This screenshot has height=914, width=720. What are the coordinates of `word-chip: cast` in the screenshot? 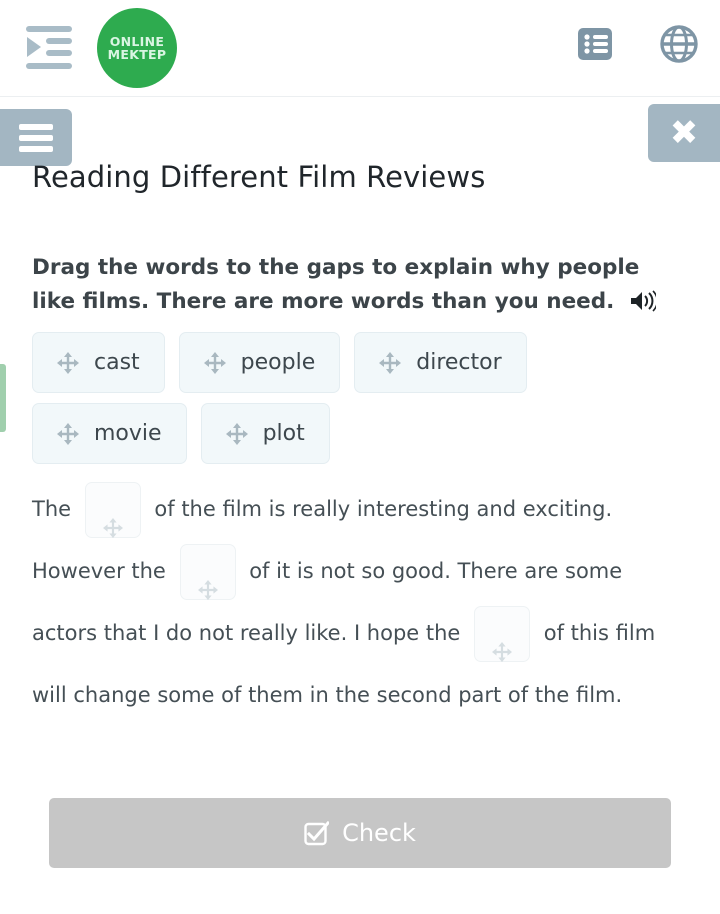 It's located at (98, 362).